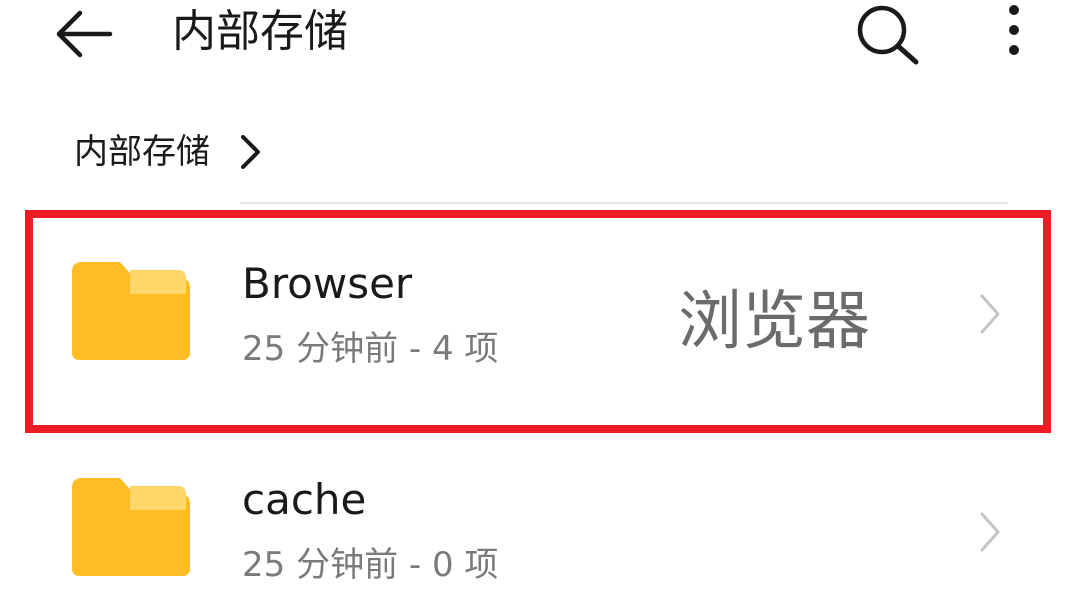  I want to click on divider, so click(624, 203).